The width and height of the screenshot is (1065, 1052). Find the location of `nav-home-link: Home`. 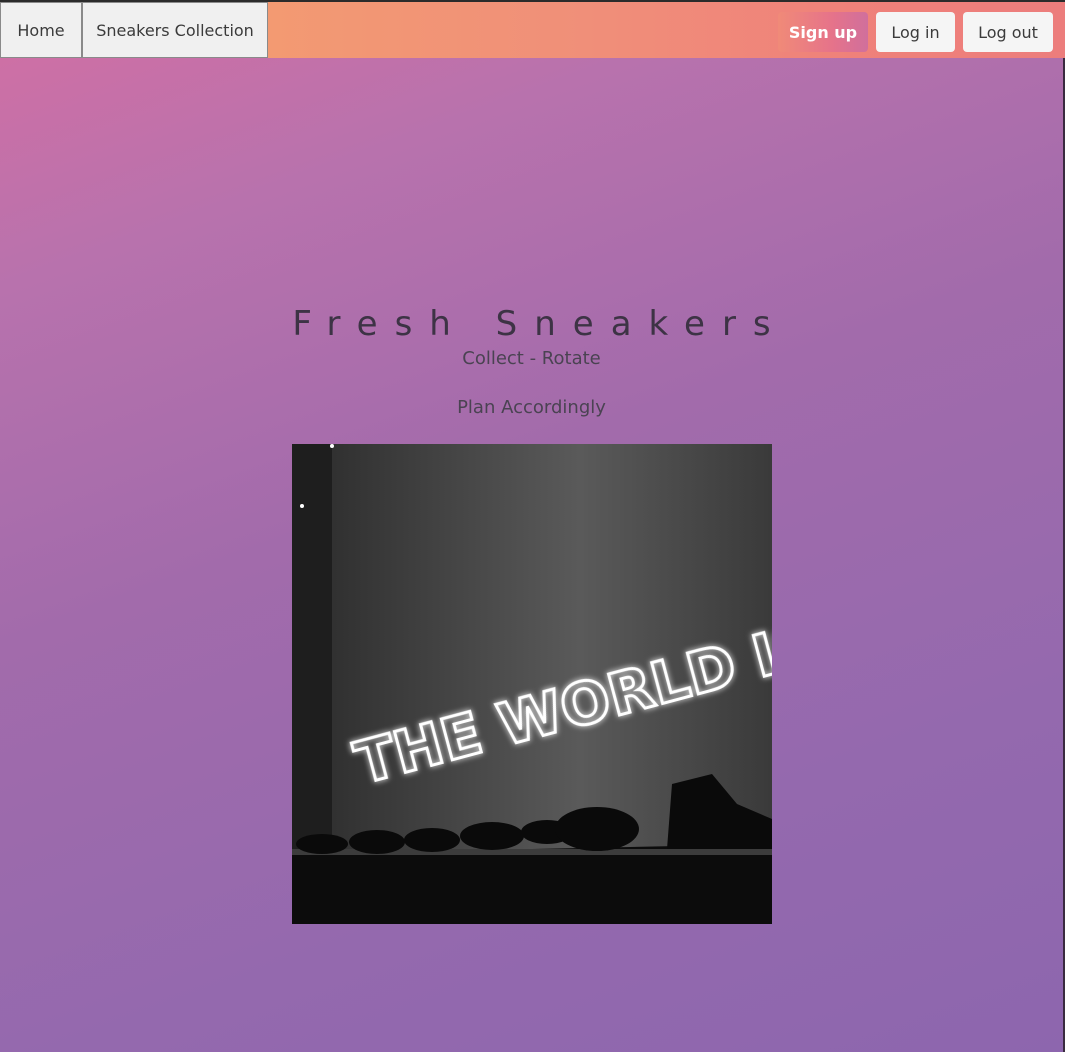

nav-home-link: Home is located at coordinates (41, 30).